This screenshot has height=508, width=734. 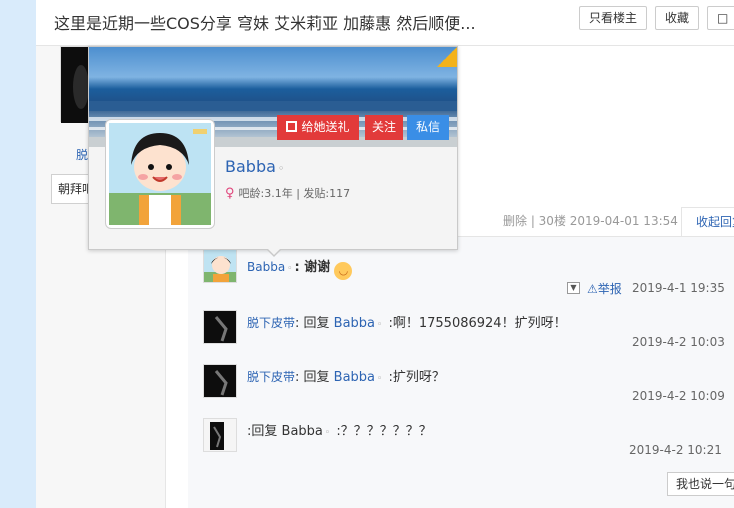 What do you see at coordinates (82, 154) in the screenshot?
I see `author-name: 脱` at bounding box center [82, 154].